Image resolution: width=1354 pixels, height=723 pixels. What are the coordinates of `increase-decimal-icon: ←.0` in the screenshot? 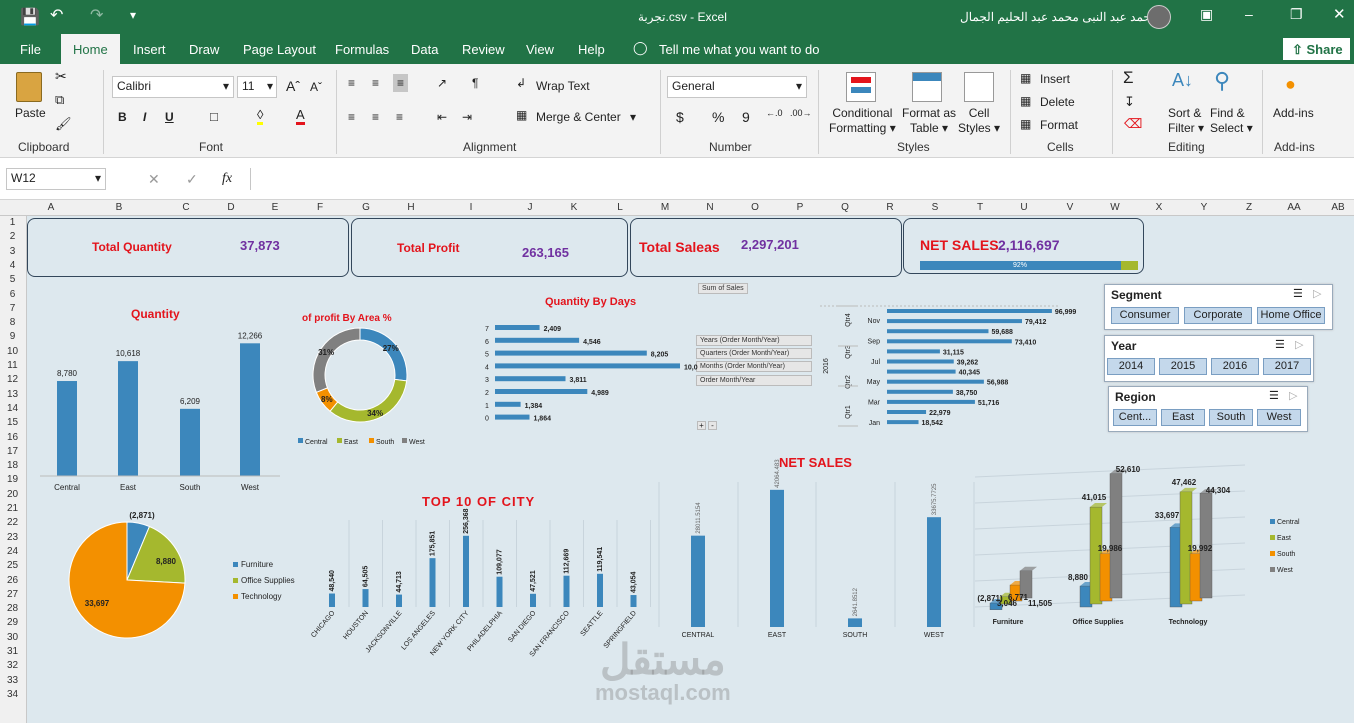 It's located at (774, 113).